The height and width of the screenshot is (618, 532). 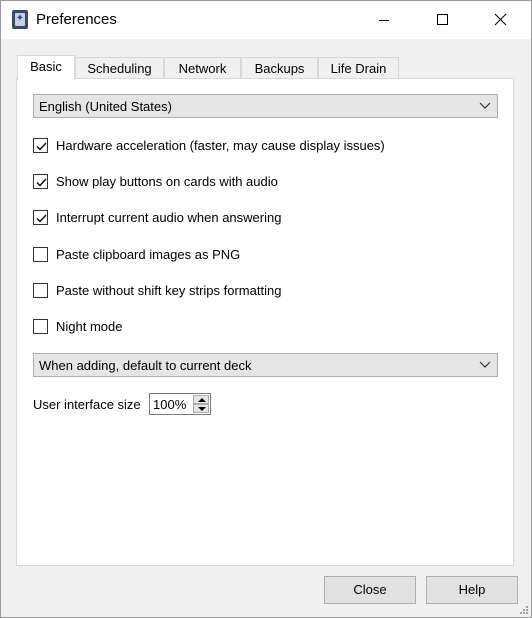 What do you see at coordinates (524, 610) in the screenshot?
I see `resize-grip-icon` at bounding box center [524, 610].